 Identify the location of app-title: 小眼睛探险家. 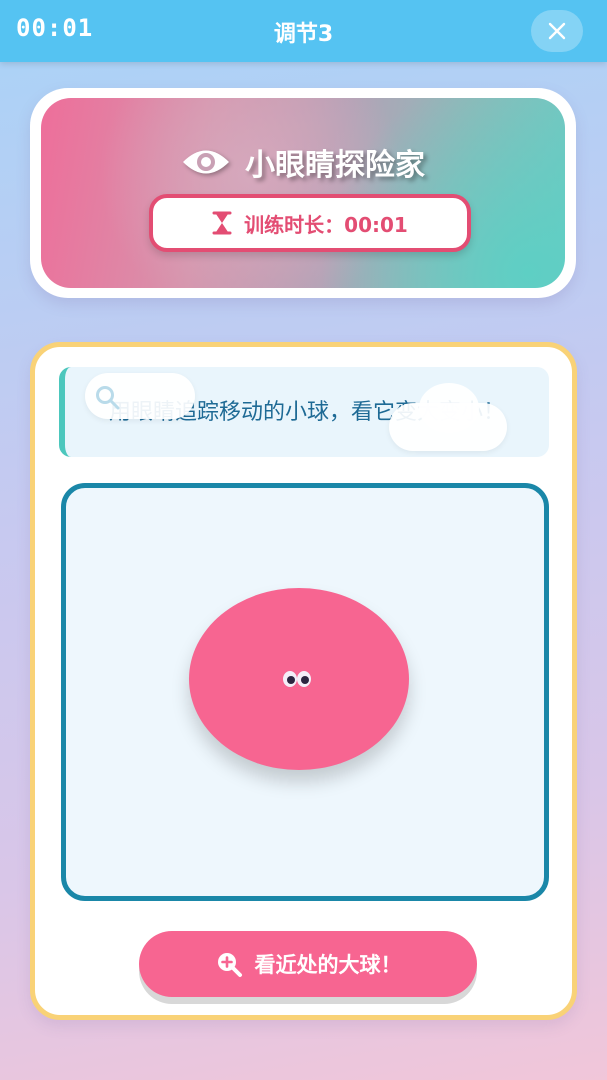
(303, 162).